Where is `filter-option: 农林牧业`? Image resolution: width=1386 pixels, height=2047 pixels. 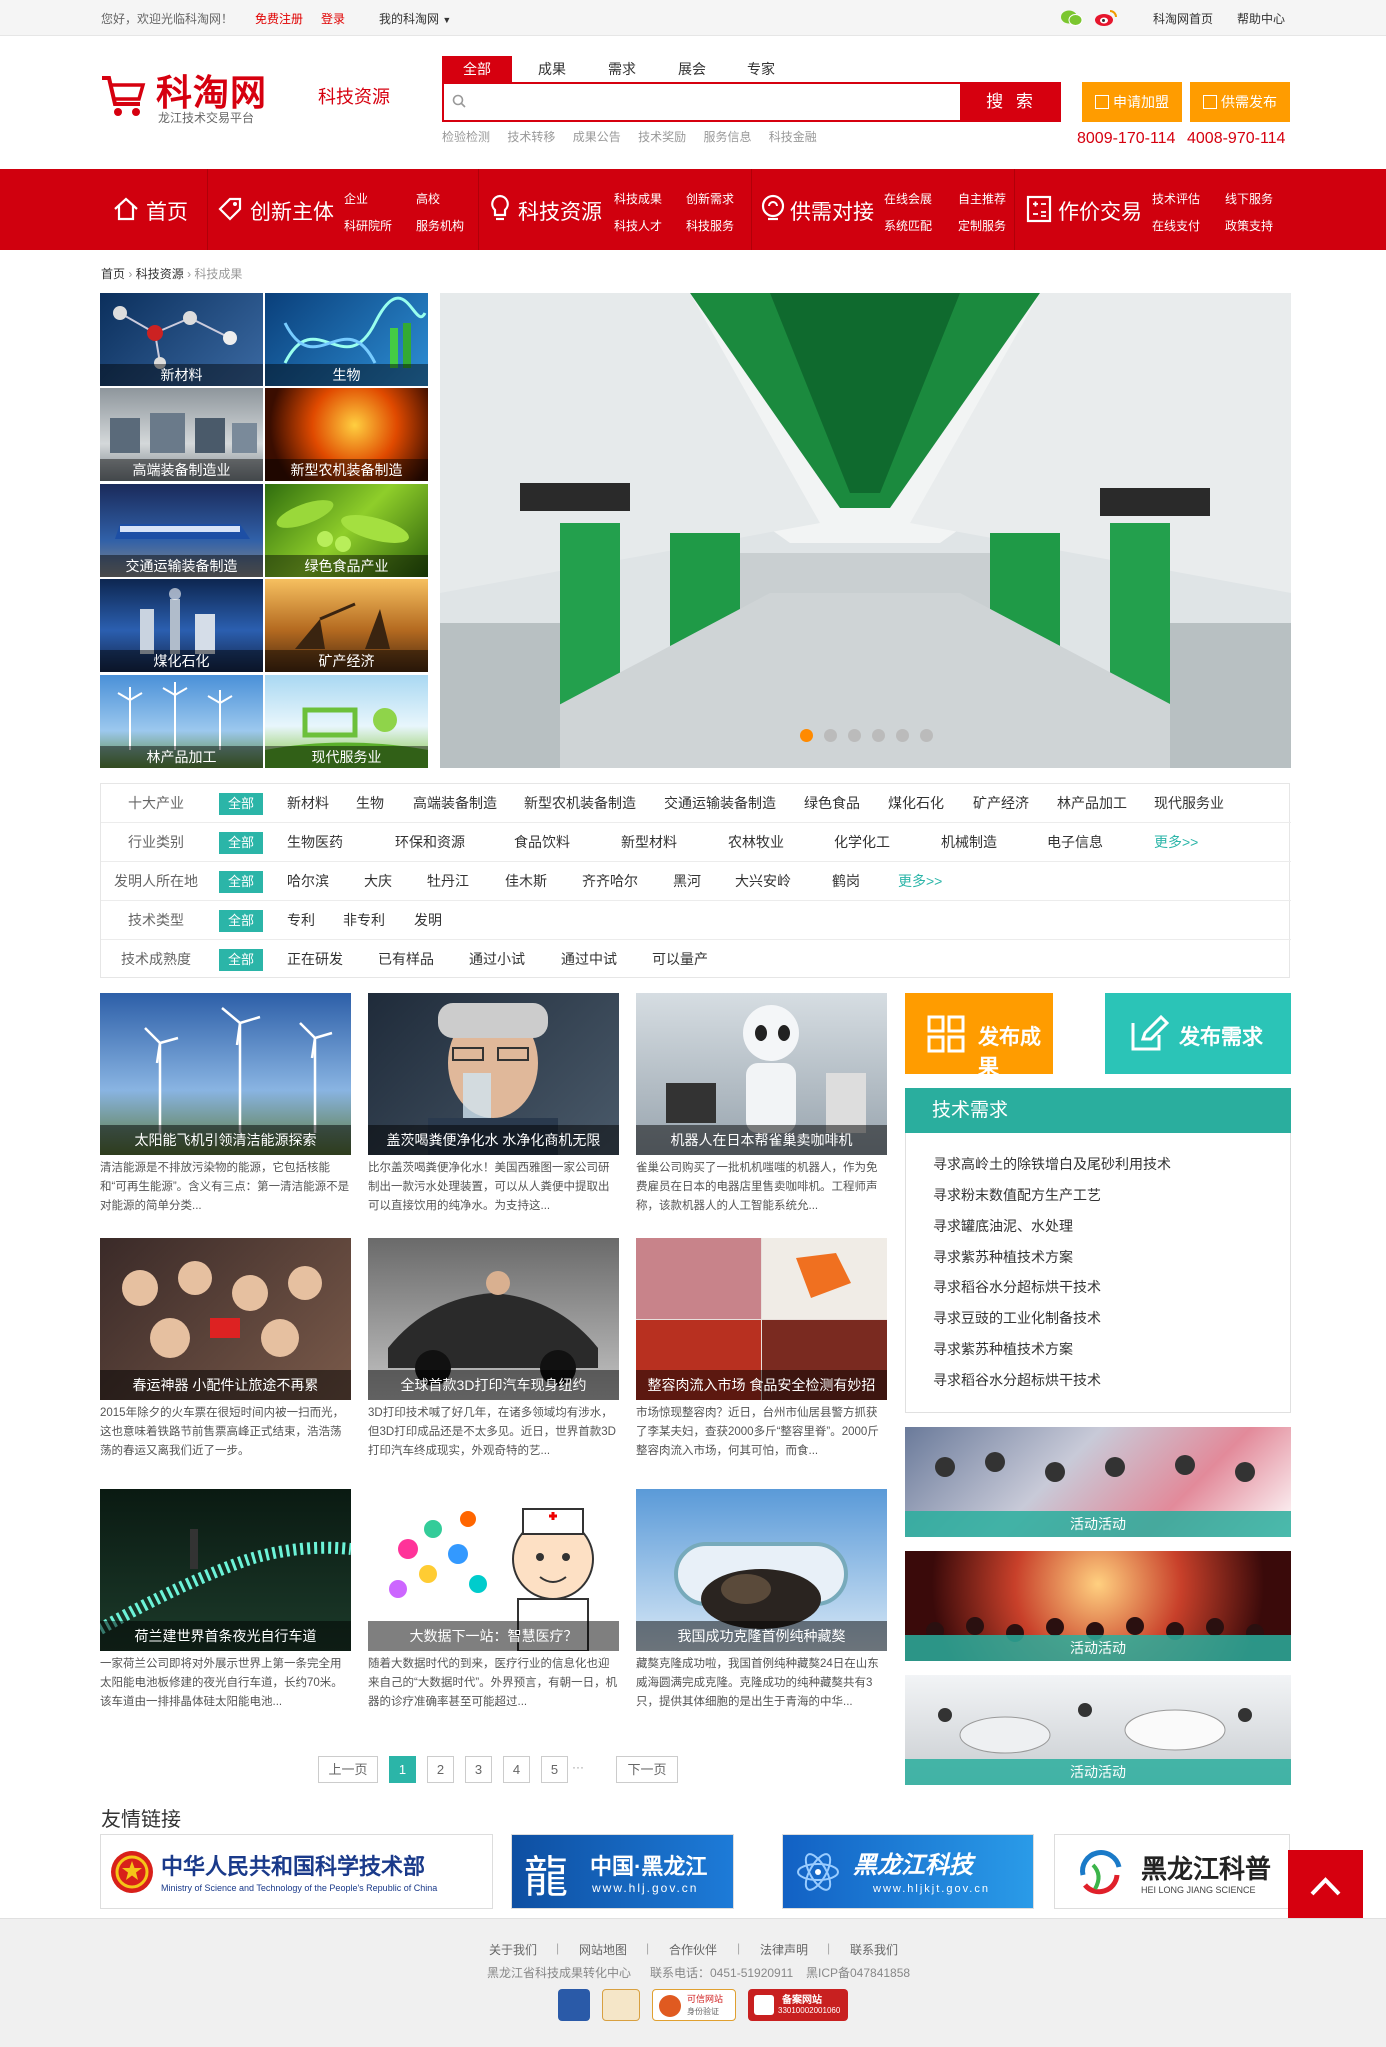 filter-option: 农林牧业 is located at coordinates (756, 842).